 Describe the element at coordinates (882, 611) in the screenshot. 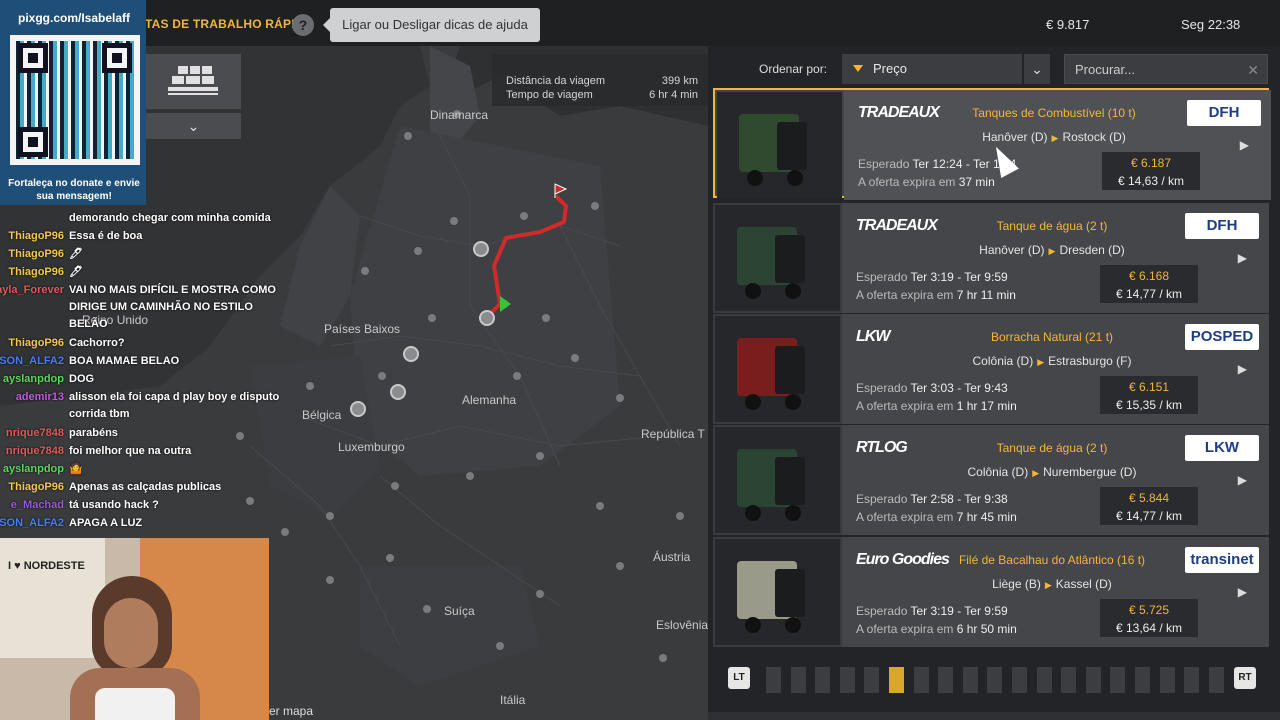

I see `expected-label: Esperado` at that location.